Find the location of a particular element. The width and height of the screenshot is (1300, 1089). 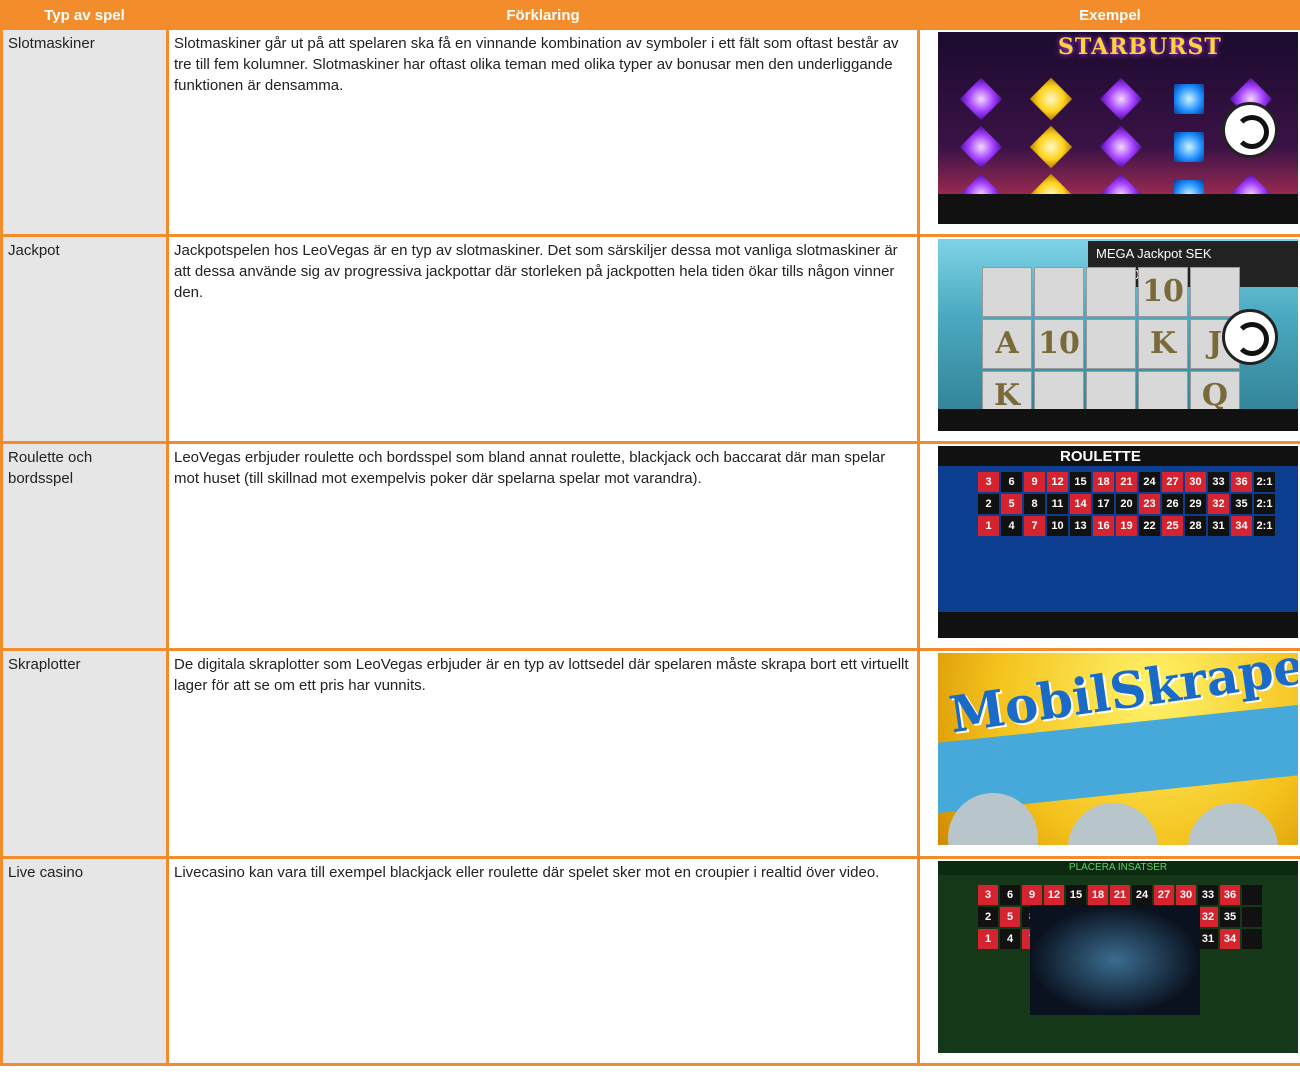

header-example: Exempel is located at coordinates (1108, 15).